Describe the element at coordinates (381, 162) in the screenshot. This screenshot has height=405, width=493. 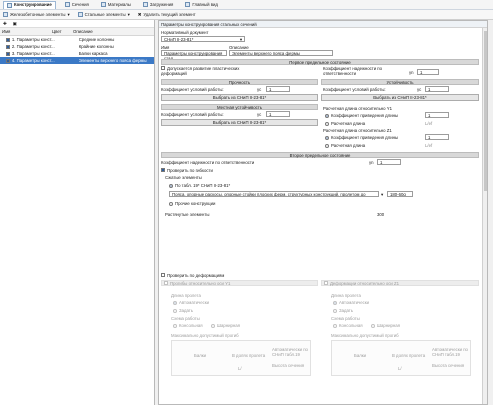
I see `yn-value-2: 1` at that location.